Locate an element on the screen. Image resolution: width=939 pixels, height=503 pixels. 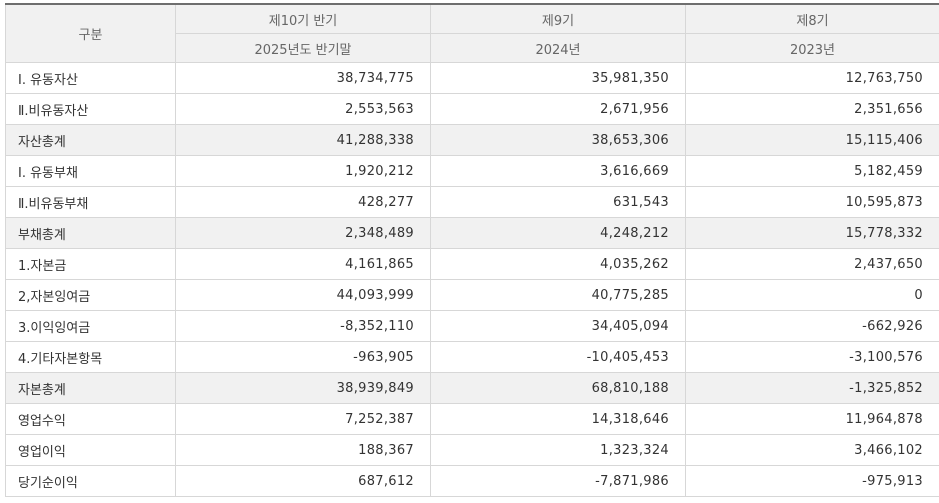
row-value: -3,100,576 is located at coordinates (812, 357).